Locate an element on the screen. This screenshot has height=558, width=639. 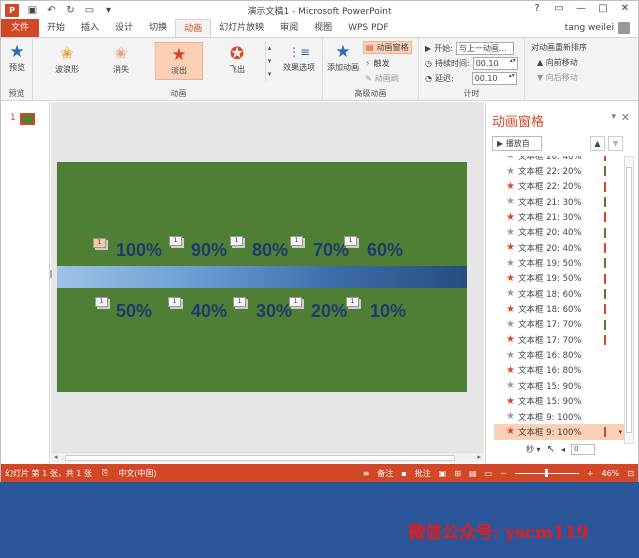
preview-button: ★ 预览 is located at coordinates (17, 57).